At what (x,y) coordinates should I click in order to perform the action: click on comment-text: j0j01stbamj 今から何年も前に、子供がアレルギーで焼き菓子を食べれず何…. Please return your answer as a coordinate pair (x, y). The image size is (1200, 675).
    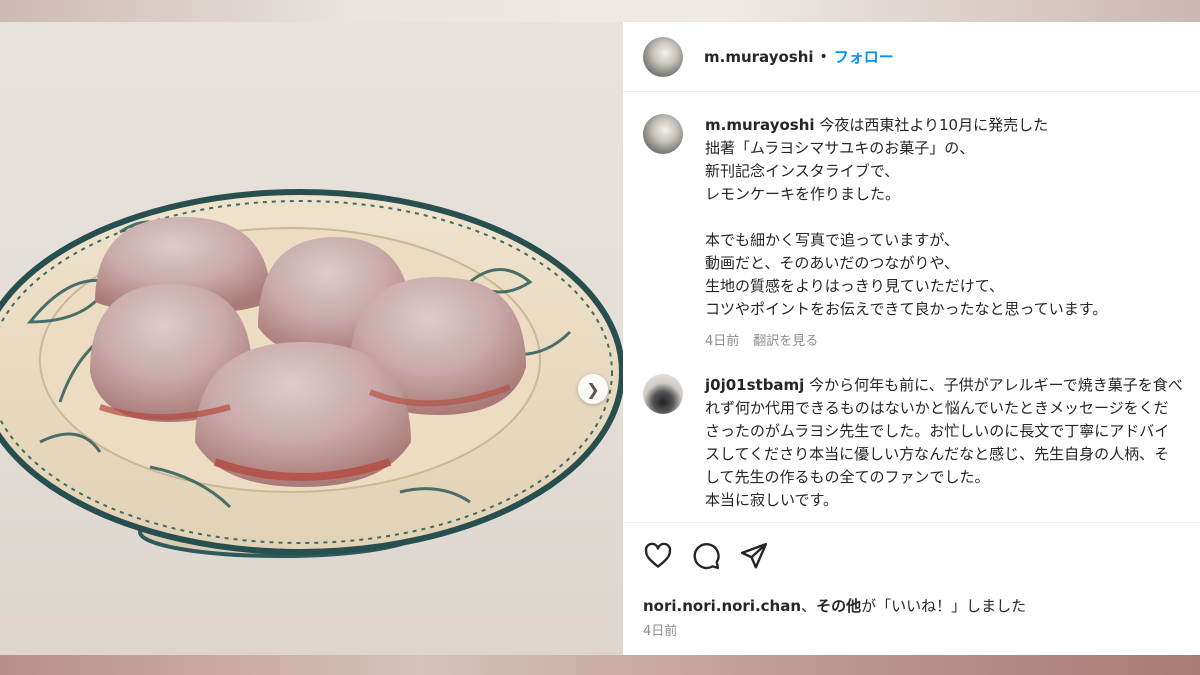
    Looking at the image, I should click on (944, 443).